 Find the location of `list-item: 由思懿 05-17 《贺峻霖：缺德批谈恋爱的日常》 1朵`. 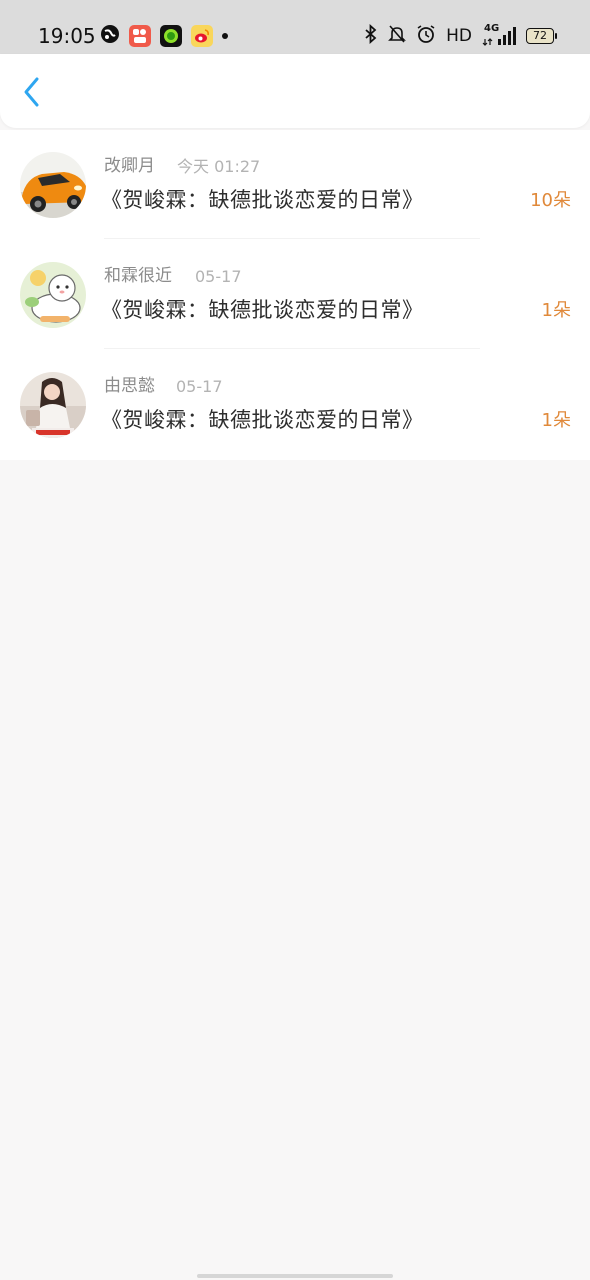

list-item: 由思懿 05-17 《贺峻霖：缺德批谈恋爱的日常》 1朵 is located at coordinates (295, 405).